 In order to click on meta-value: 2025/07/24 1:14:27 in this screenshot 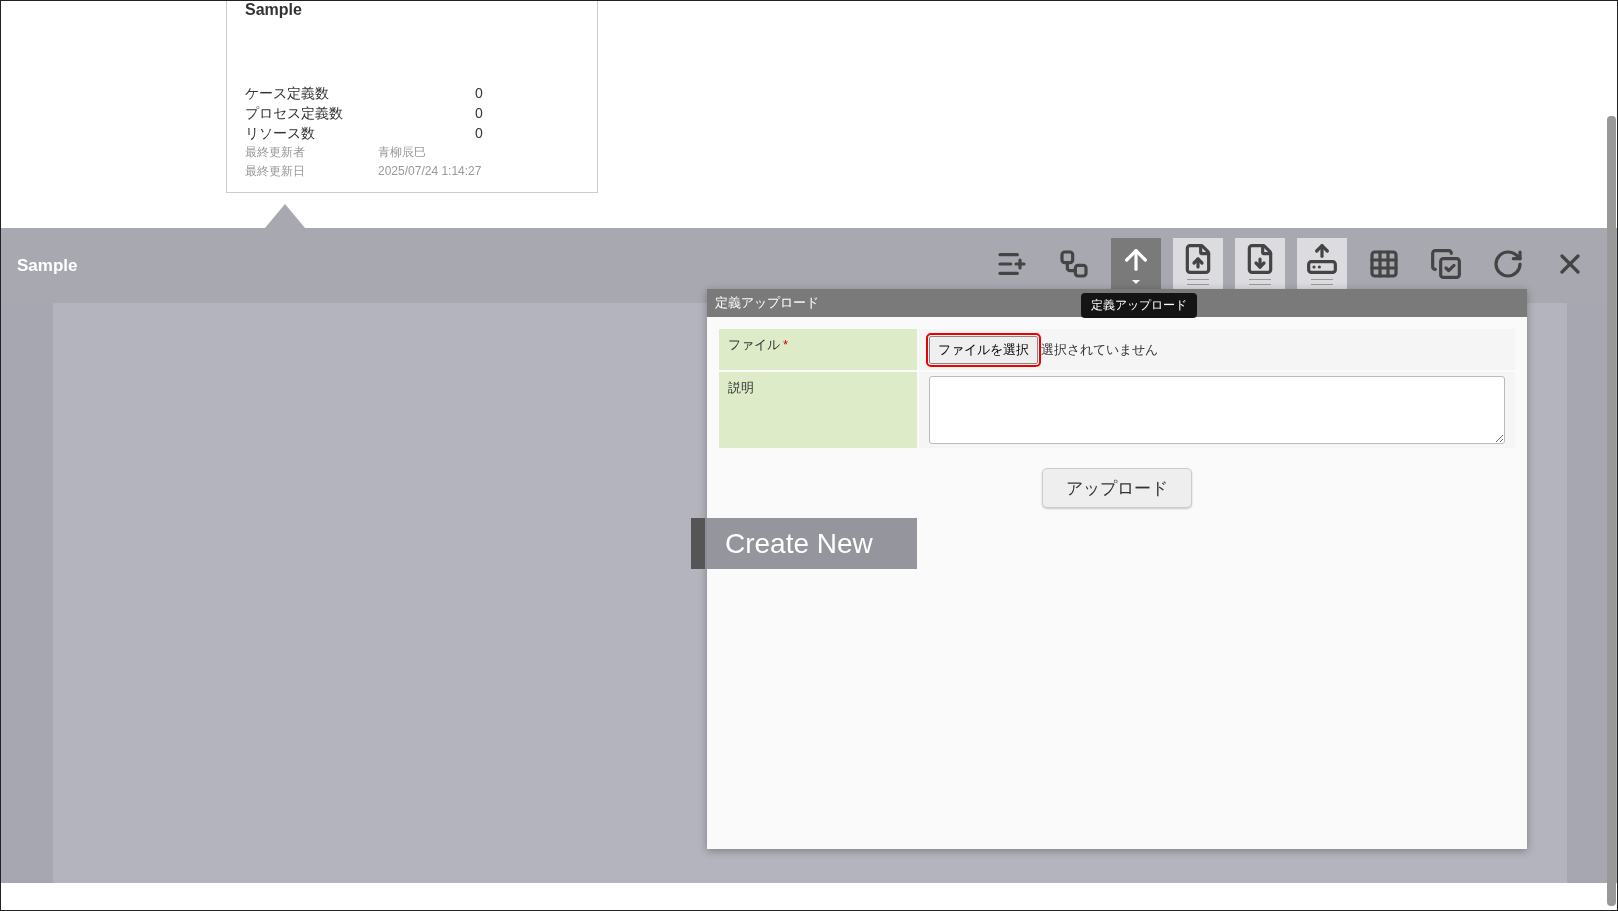, I will do `click(430, 171)`.